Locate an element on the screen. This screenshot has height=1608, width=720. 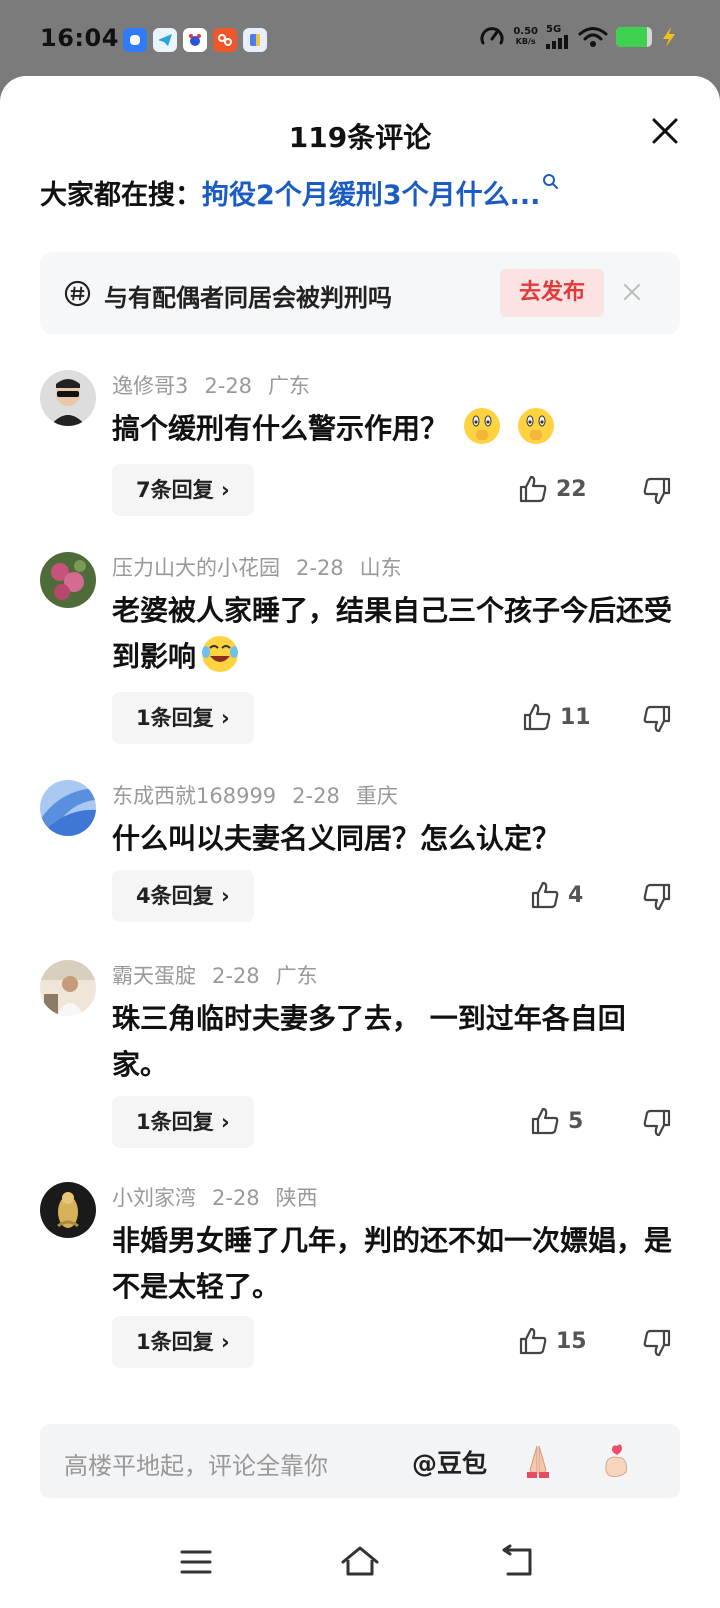
comment-user: 霸天蛋腚 is located at coordinates (154, 976).